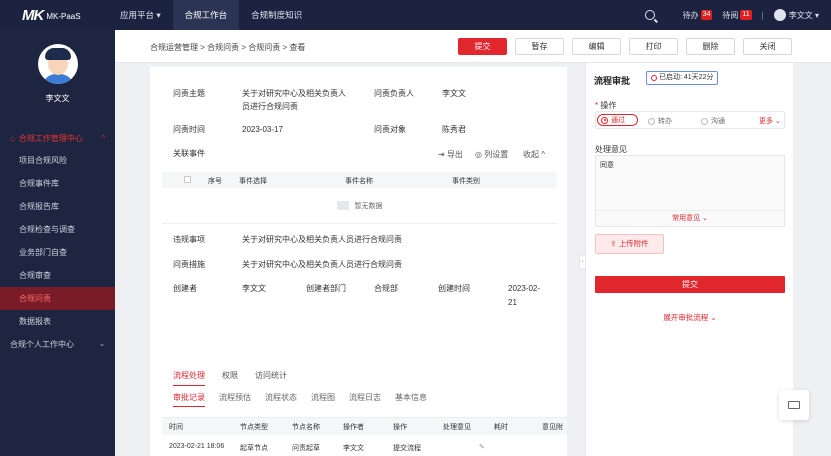  I want to click on empty-text: 暂无数据, so click(368, 206).